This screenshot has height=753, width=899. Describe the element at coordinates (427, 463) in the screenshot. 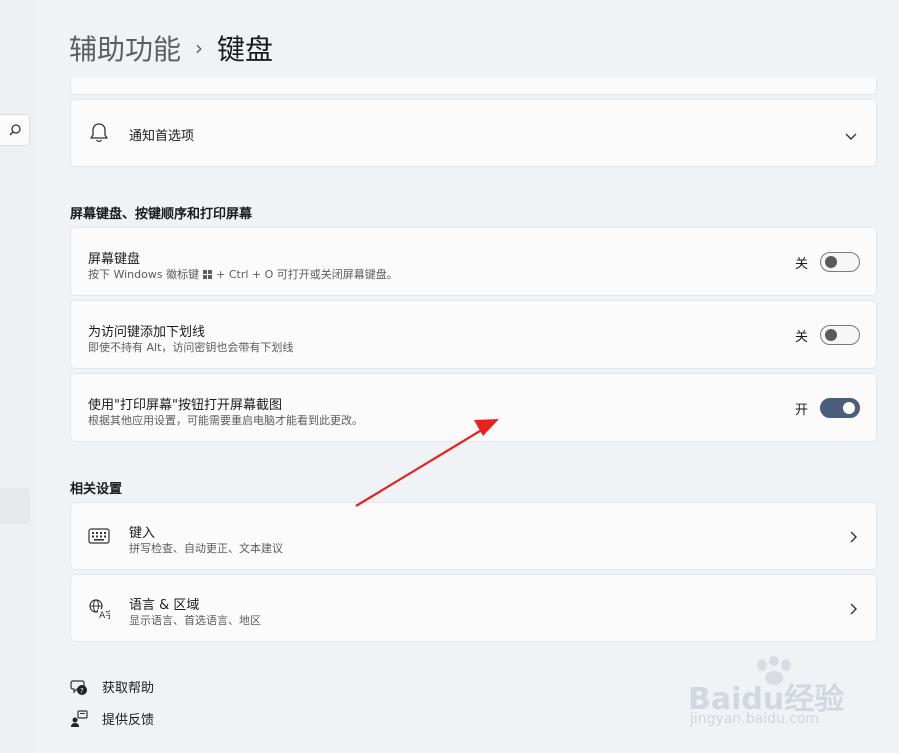

I see `annotation-arrow` at that location.